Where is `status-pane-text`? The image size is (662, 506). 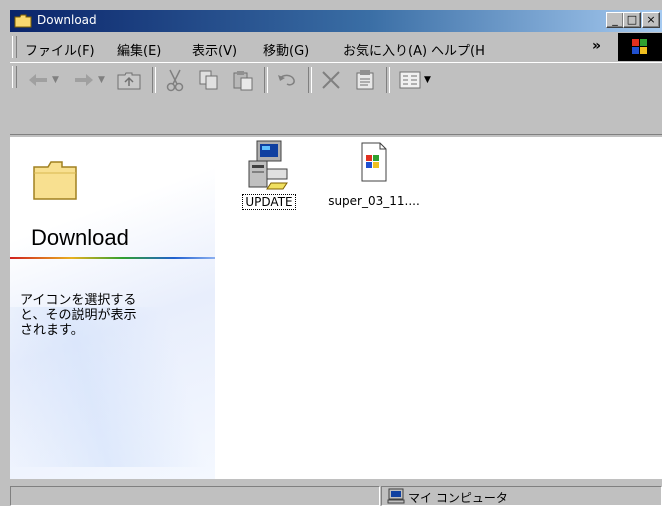 status-pane-text is located at coordinates (195, 496).